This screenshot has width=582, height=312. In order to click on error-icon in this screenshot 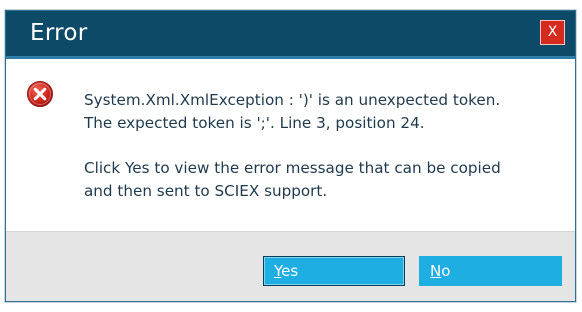, I will do `click(40, 94)`.